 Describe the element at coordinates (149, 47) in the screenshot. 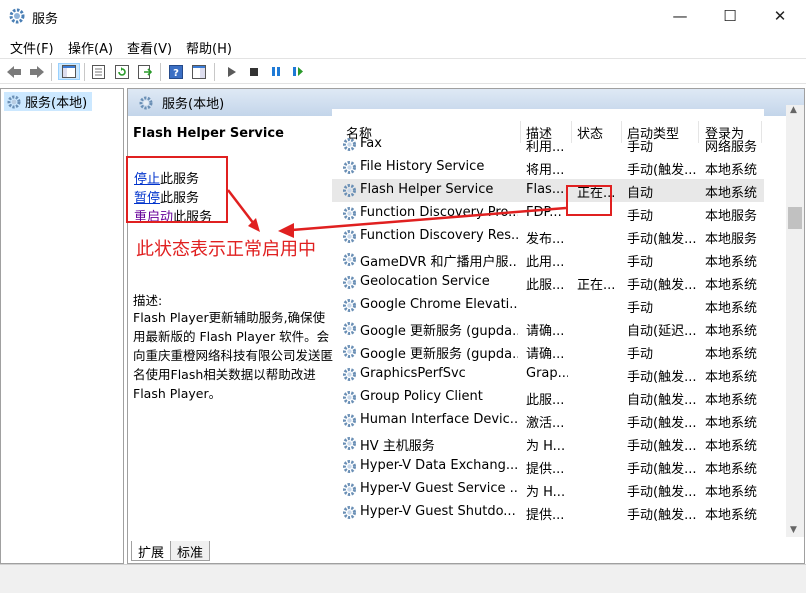

I see `menu-view: 查看(V)` at that location.